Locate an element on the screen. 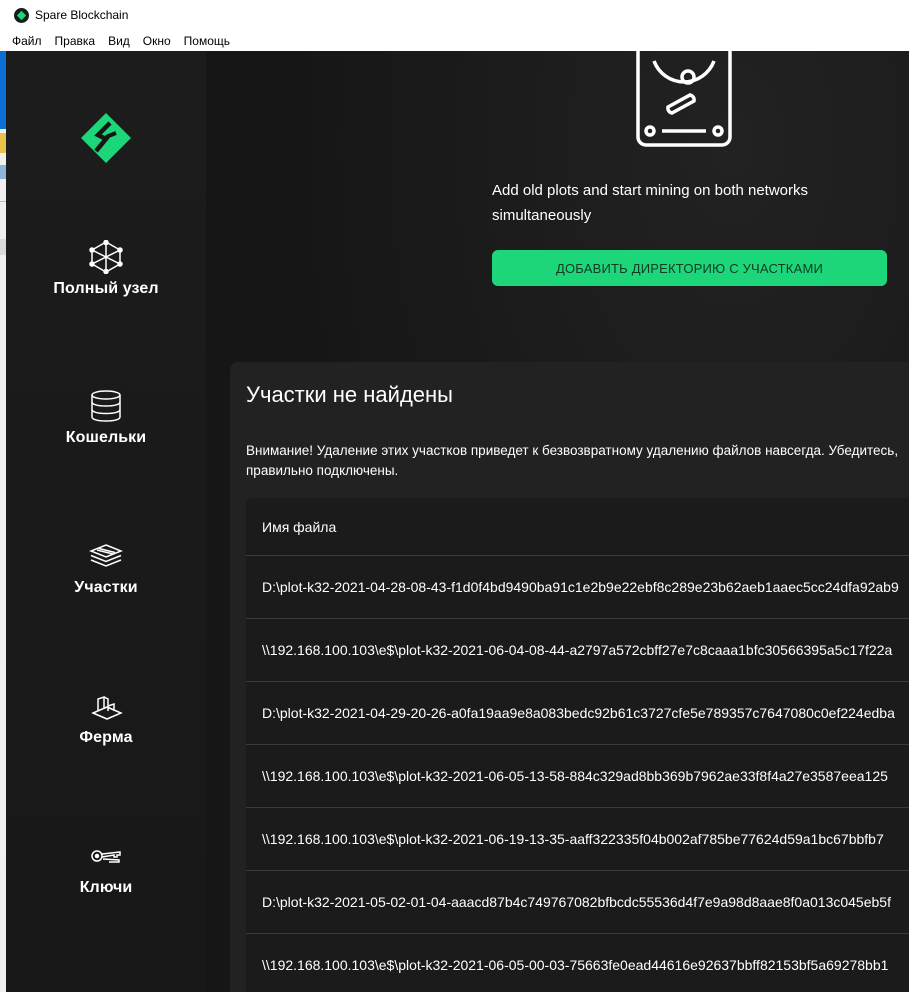  farm-tractor-icon is located at coordinates (107, 707).